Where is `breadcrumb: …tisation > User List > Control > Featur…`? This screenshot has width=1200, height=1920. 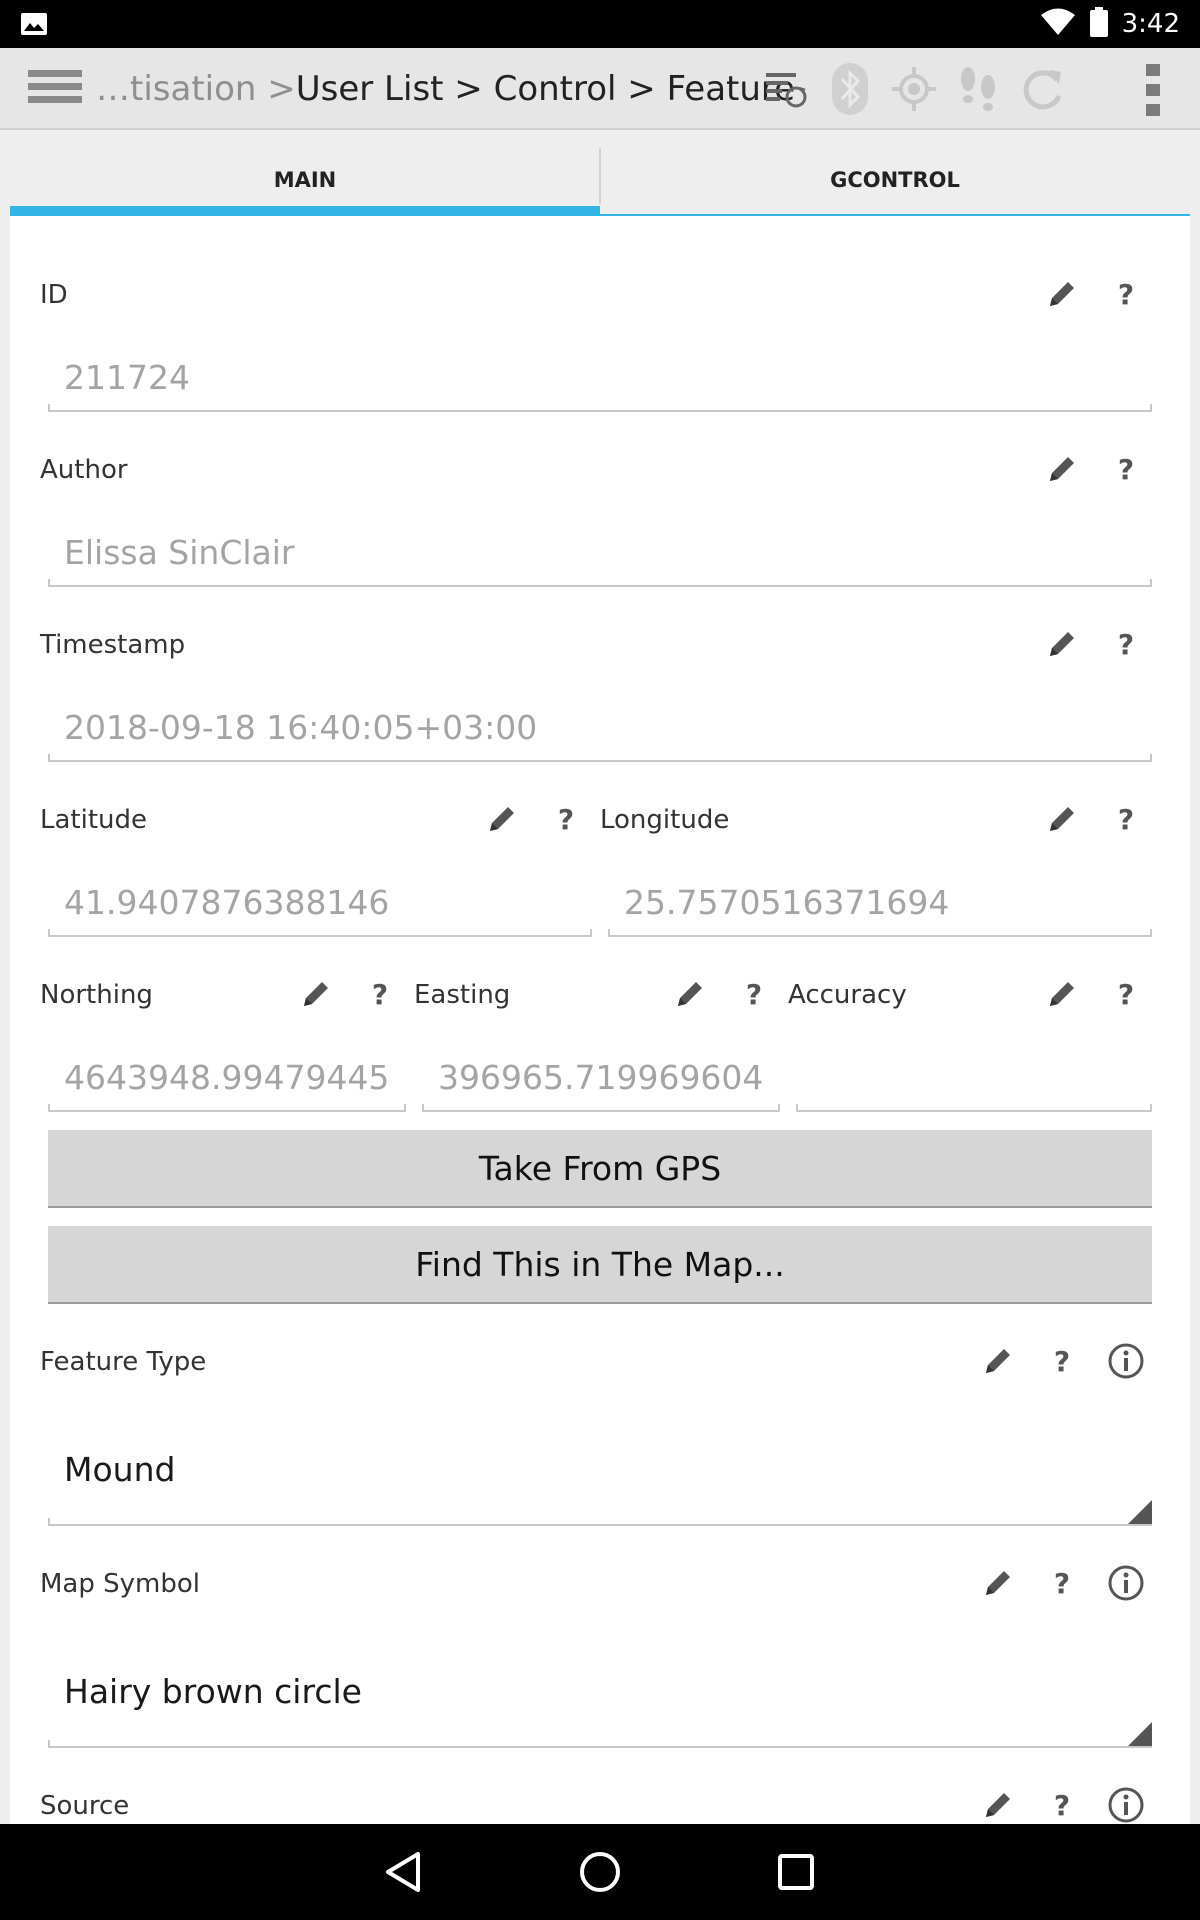
breadcrumb: …tisation > User List > Control > Featur… is located at coordinates (445, 89).